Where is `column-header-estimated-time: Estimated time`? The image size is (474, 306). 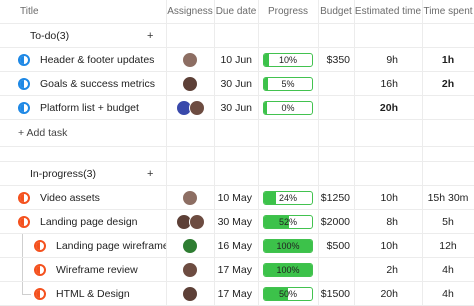
column-header-estimated-time: Estimated time is located at coordinates (388, 11).